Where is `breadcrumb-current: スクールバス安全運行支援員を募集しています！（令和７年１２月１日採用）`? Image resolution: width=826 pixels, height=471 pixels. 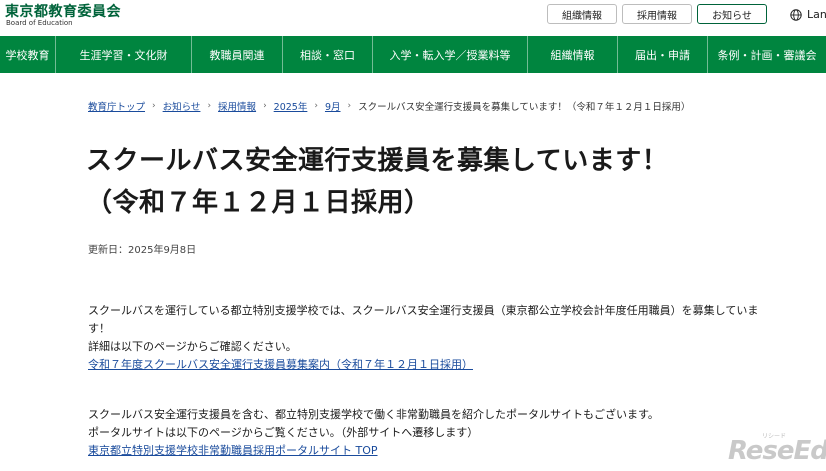
breadcrumb-current: スクールバス安全運行支援員を募集しています！（令和７年１２月１日採用） is located at coordinates (524, 107).